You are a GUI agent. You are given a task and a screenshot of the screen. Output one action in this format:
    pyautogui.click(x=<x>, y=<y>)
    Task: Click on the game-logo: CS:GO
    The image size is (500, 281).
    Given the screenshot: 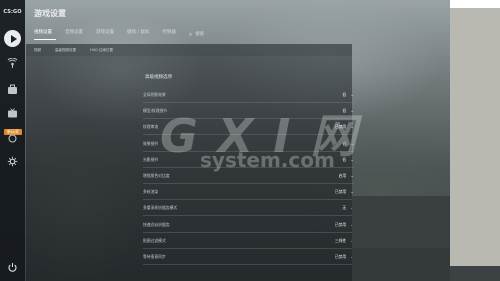 What is the action you would take?
    pyautogui.click(x=12, y=12)
    